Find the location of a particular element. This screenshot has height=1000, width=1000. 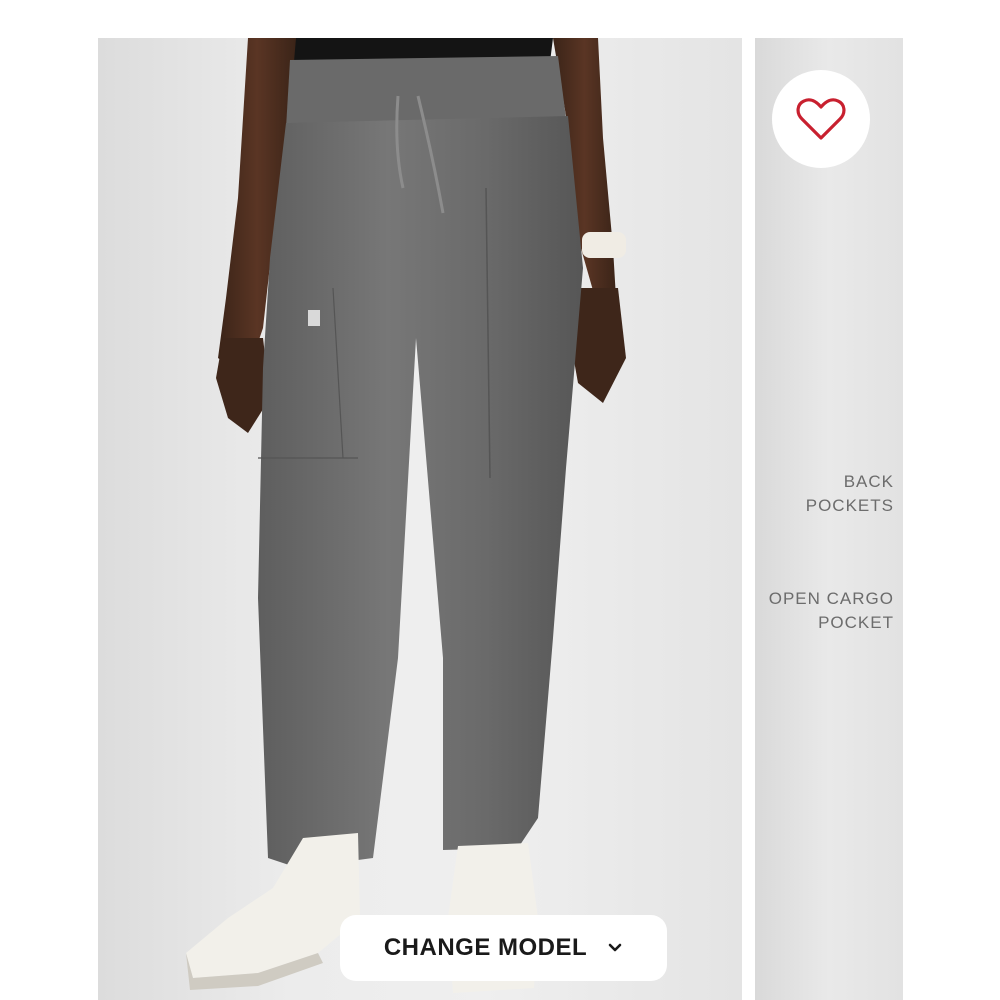

change-model-label: CHANGE MODEL is located at coordinates (485, 947).